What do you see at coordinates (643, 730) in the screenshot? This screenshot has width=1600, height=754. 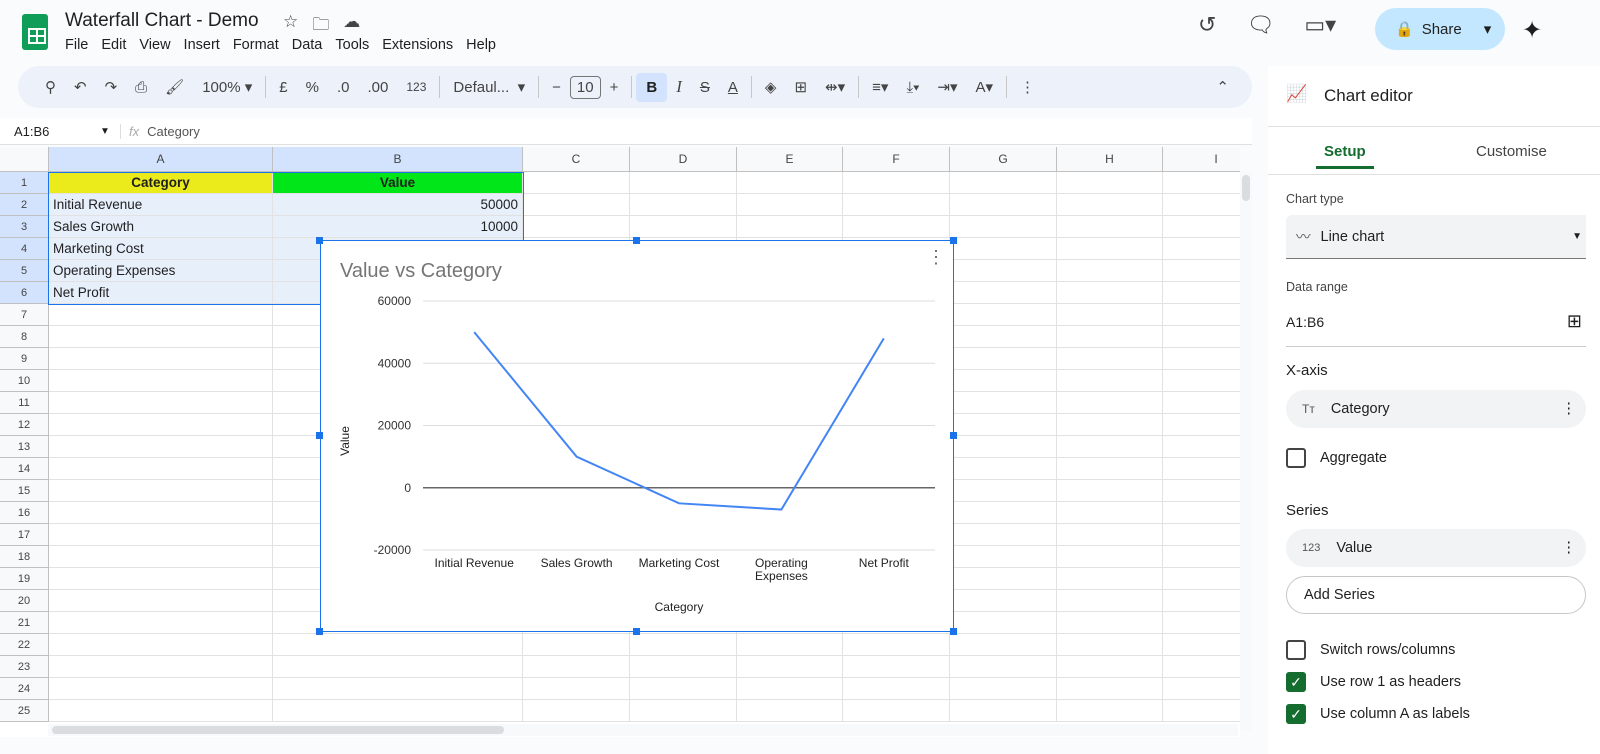 I see `horizontal-scrollbar` at bounding box center [643, 730].